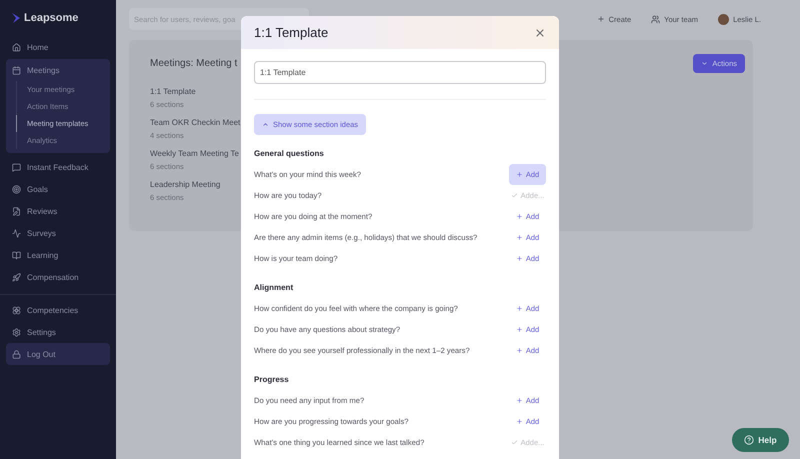 The width and height of the screenshot is (800, 459). Describe the element at coordinates (58, 354) in the screenshot. I see `sidebar-item: Log Out` at that location.